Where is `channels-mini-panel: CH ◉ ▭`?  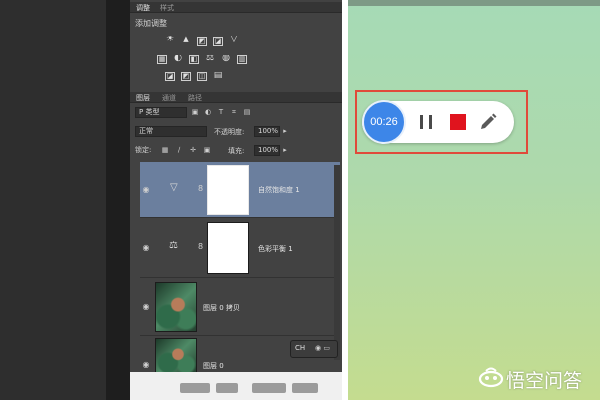 channels-mini-panel: CH ◉ ▭ is located at coordinates (314, 349).